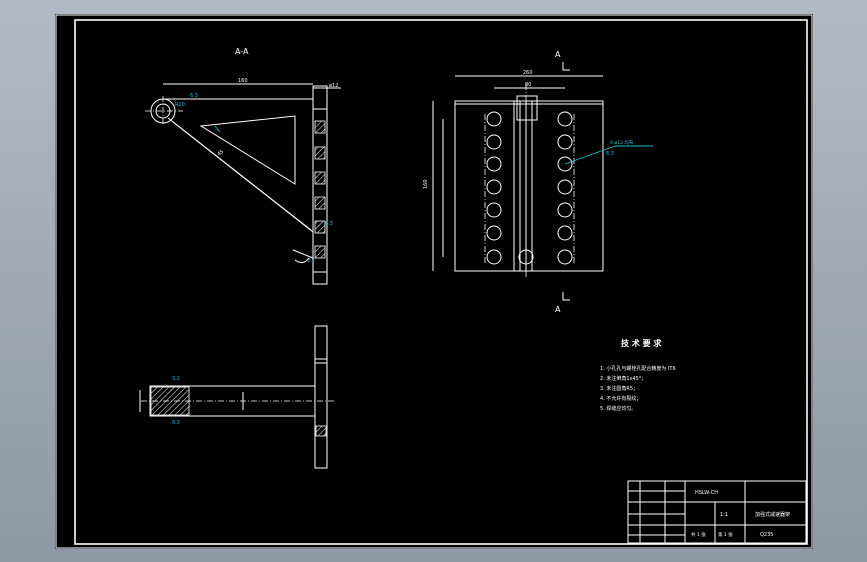  What do you see at coordinates (717, 512) in the screenshot?
I see `title-block: HSLW-CH 1:1 加强式减速器架 Q235 共 1 张 第 1 张` at bounding box center [717, 512].